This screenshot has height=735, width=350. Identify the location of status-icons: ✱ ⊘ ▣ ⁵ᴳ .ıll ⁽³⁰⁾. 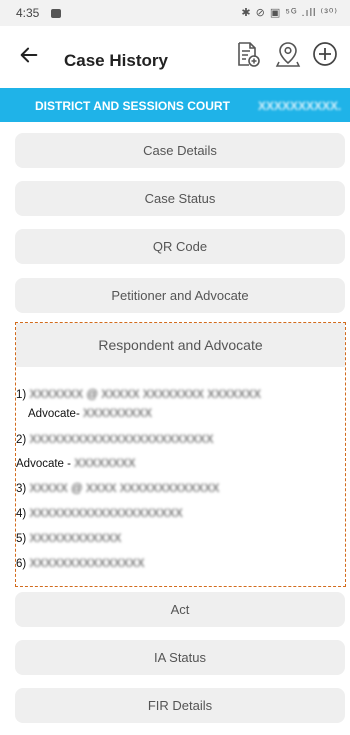
(289, 13).